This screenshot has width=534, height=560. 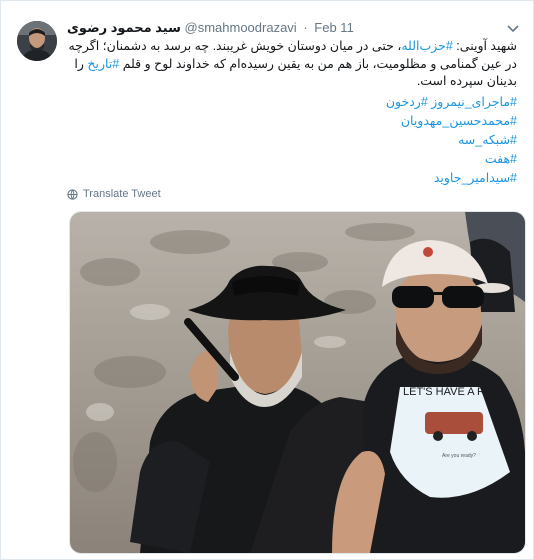 What do you see at coordinates (459, 456) in the screenshot?
I see `shirt-print-small-text: Are you ready?` at bounding box center [459, 456].